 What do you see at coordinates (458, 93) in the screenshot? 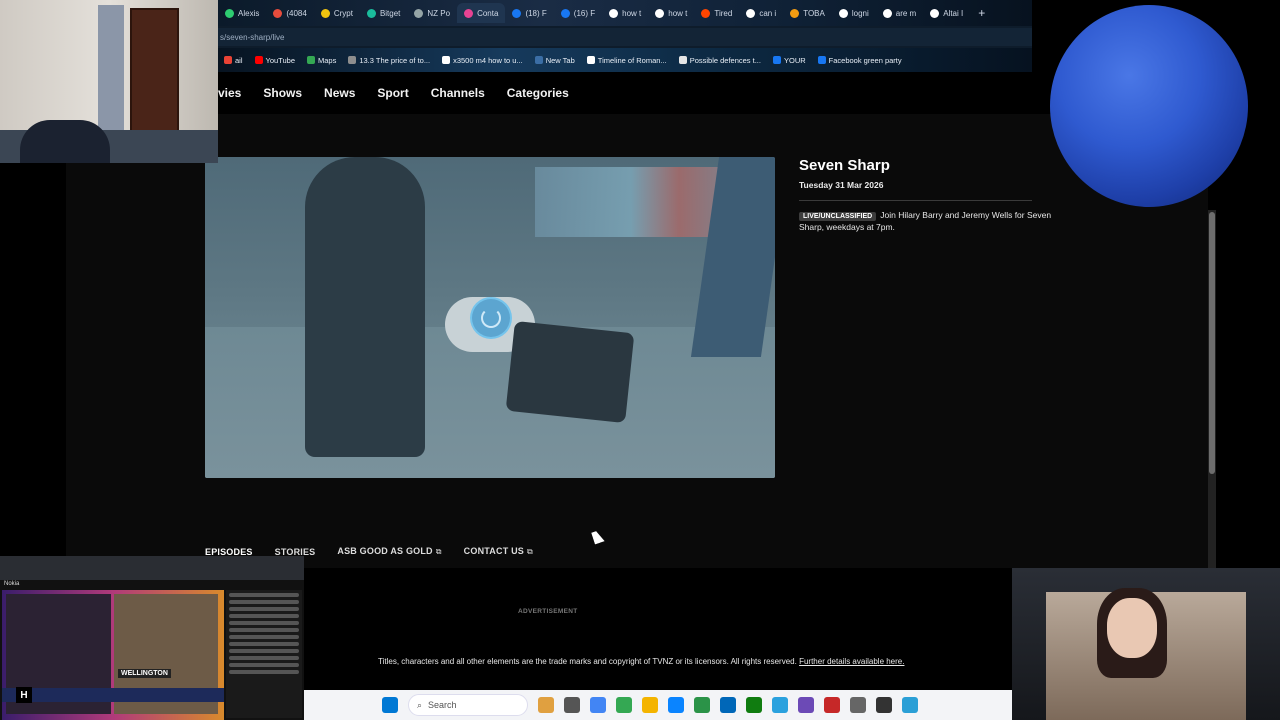
I see `site-nav-item: Channels` at bounding box center [458, 93].